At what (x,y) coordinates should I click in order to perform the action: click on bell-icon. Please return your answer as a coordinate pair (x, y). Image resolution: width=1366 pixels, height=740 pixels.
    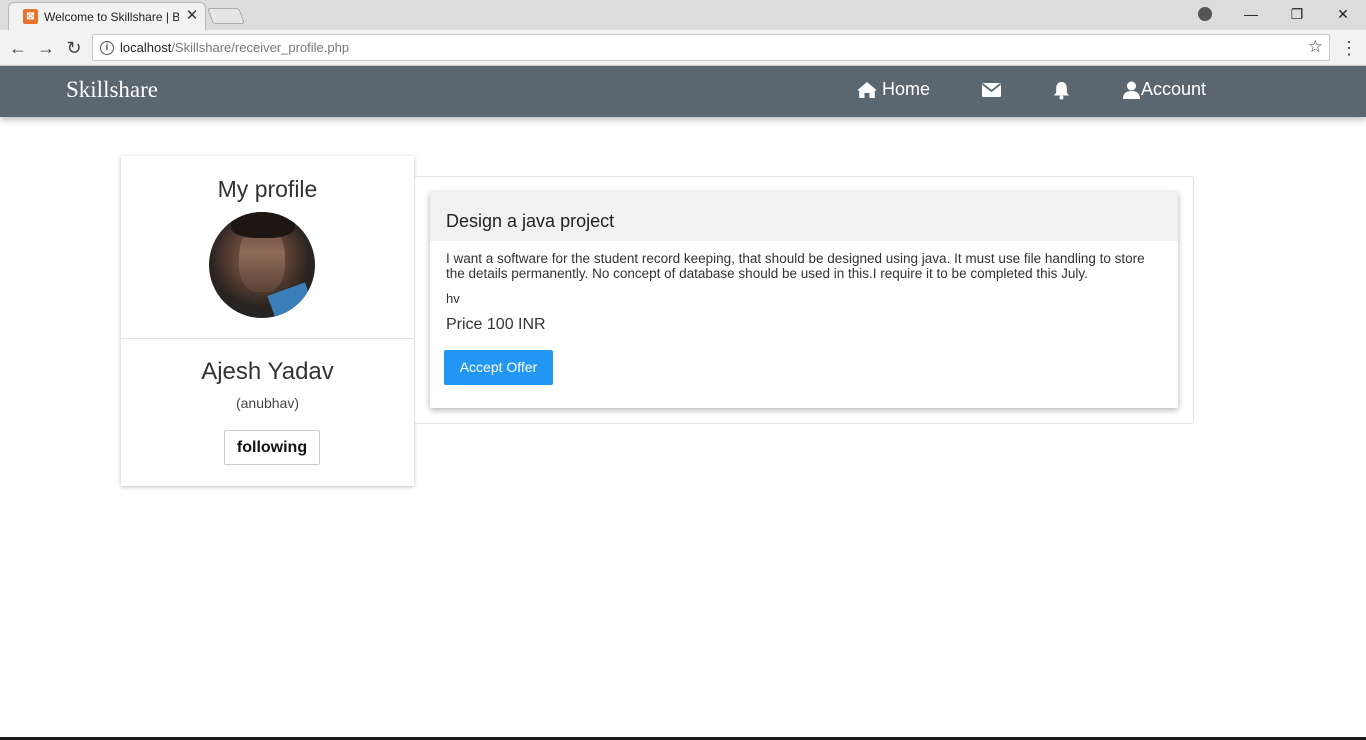
    Looking at the image, I should click on (1061, 91).